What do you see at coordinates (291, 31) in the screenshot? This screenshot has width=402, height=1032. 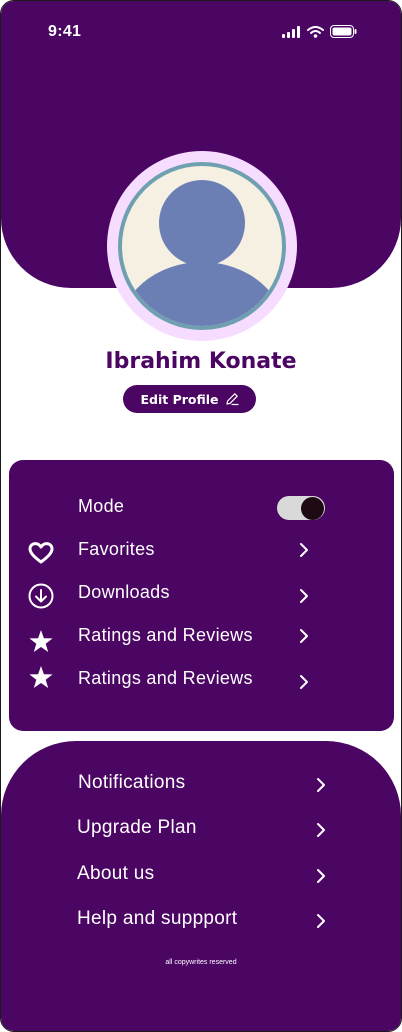 I see `signal-icon` at bounding box center [291, 31].